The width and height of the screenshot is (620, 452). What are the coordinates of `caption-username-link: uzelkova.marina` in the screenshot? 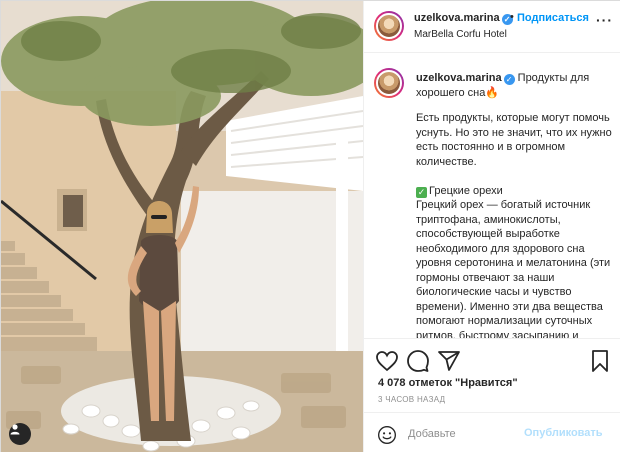 It's located at (459, 78).